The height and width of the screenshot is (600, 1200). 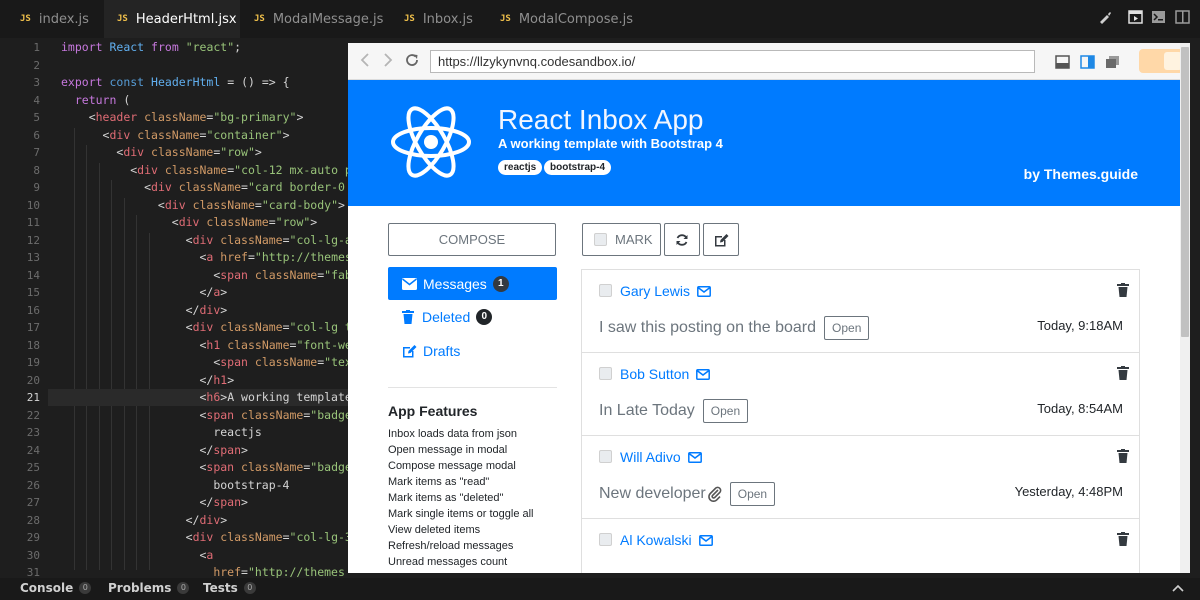 I want to click on brush-icon, so click(x=1105, y=18).